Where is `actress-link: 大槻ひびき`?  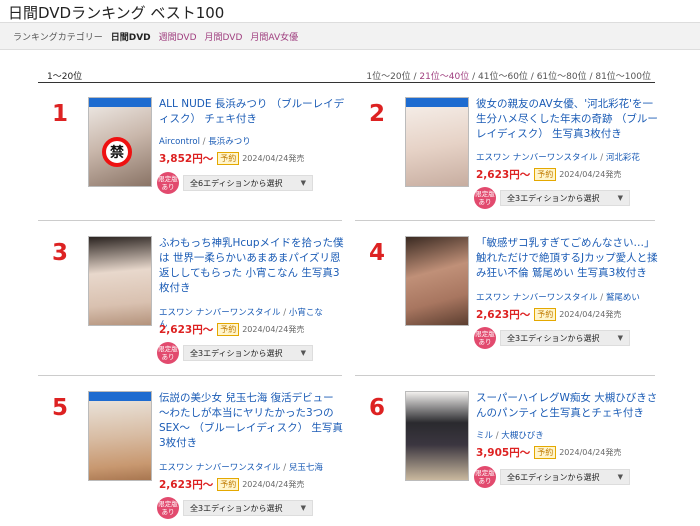
actress-link: 大槻ひびき is located at coordinates (522, 436).